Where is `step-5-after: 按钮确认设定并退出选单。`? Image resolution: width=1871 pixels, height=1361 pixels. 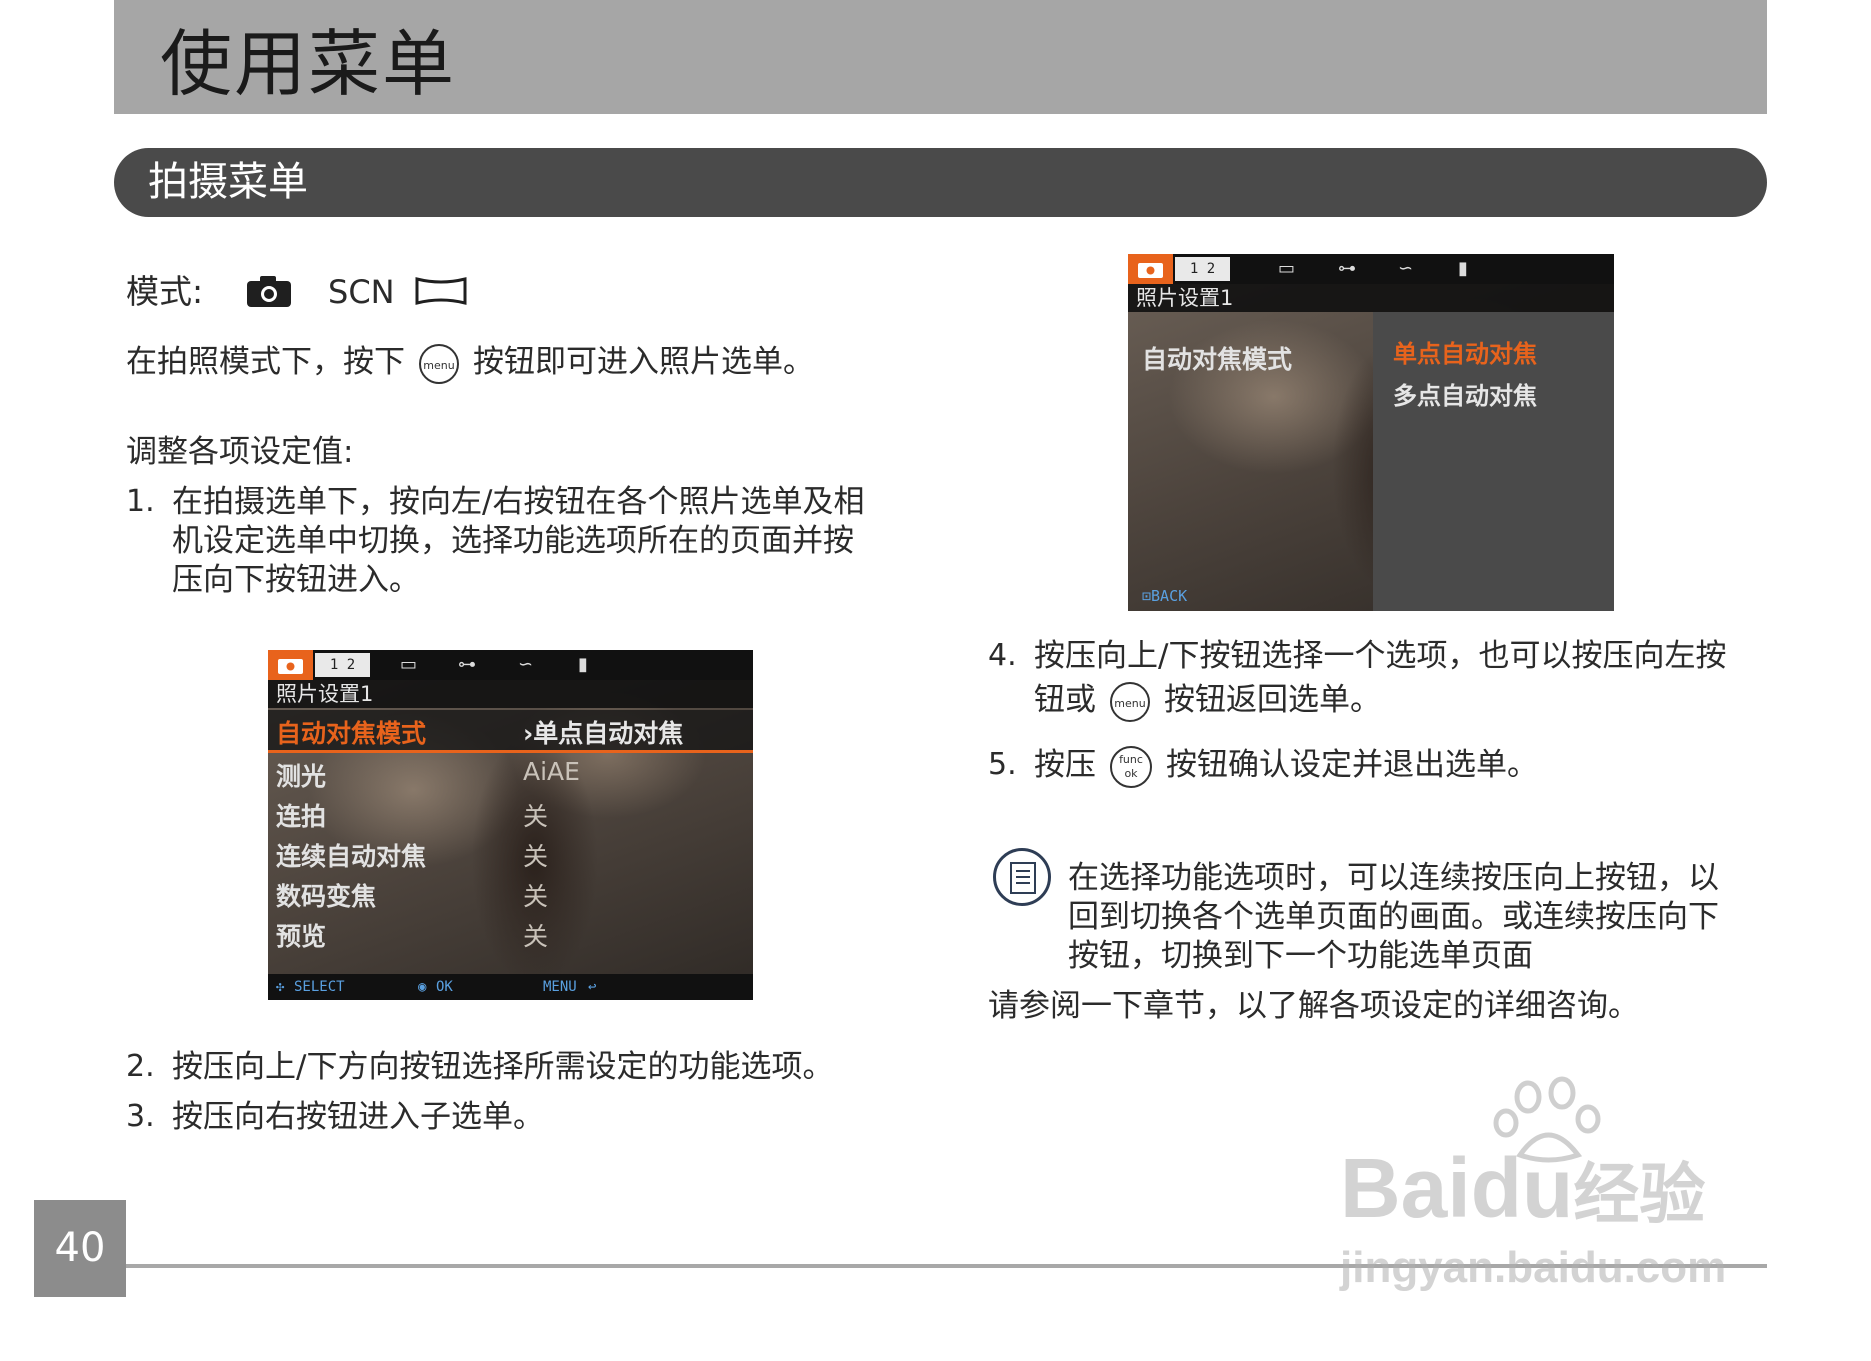 step-5-after: 按钮确认设定并退出选单。 is located at coordinates (1352, 765).